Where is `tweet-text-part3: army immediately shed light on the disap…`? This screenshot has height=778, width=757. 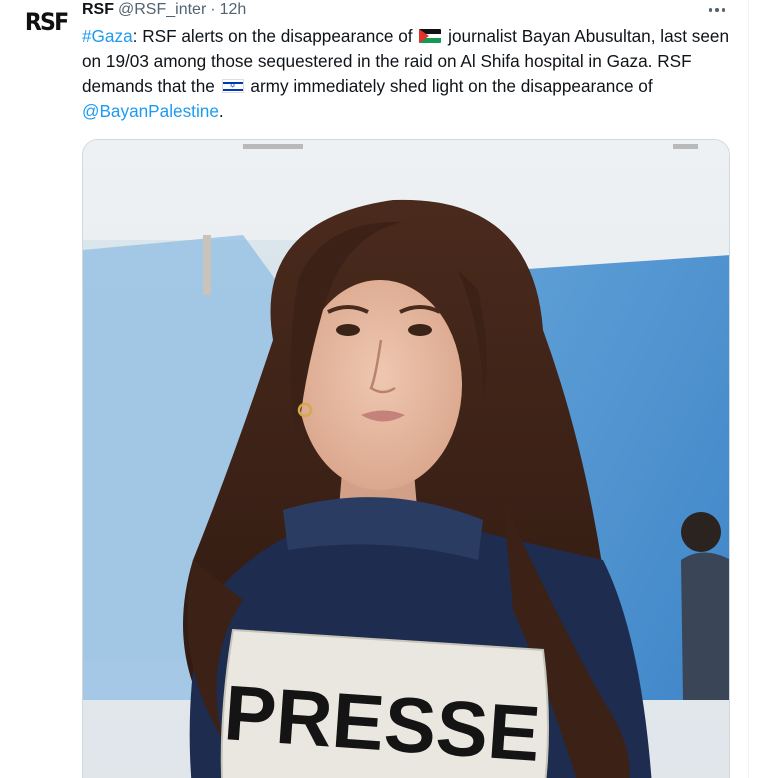
tweet-text-part3: army immediately shed light on the disap… is located at coordinates (451, 86).